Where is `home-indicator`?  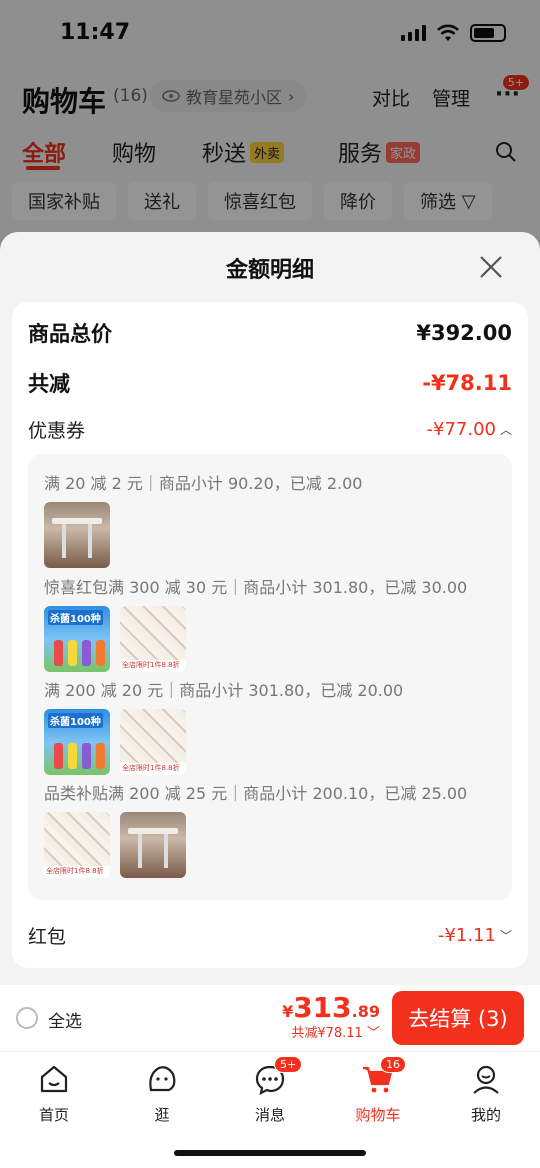
home-indicator is located at coordinates (270, 1153).